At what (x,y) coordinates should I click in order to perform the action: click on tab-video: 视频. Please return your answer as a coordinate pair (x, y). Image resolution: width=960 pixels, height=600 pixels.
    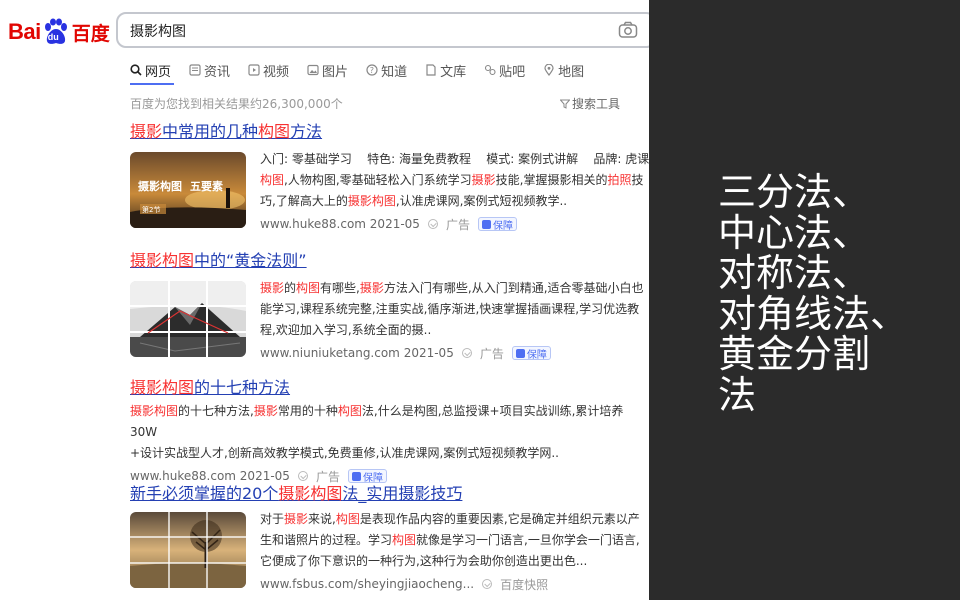
    Looking at the image, I should click on (268, 70).